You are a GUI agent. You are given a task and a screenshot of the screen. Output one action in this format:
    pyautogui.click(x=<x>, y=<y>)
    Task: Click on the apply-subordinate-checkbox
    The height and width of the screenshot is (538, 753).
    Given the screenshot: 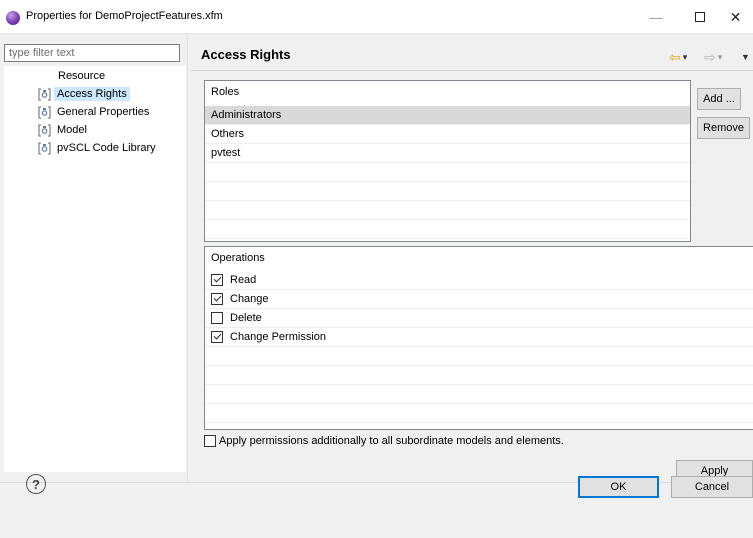 What is the action you would take?
    pyautogui.click(x=210, y=441)
    